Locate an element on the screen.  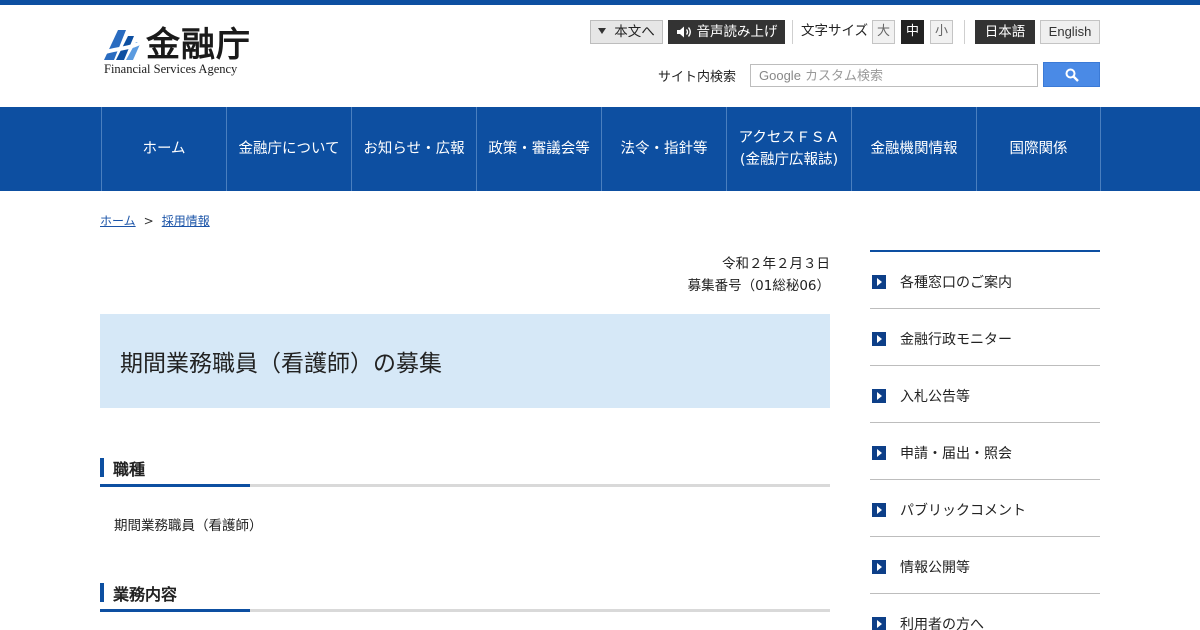
search-placeholder-text: カスタム検索 is located at coordinates (842, 76).